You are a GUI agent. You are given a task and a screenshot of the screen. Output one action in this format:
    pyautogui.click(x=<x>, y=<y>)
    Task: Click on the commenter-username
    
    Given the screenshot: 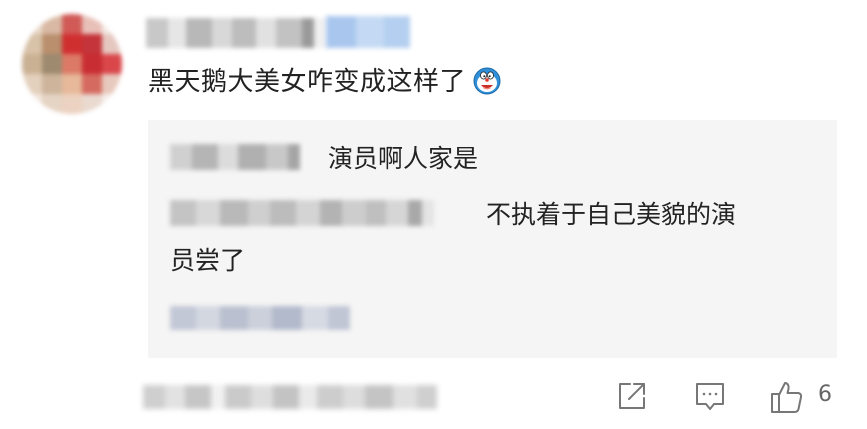 What is the action you would take?
    pyautogui.click(x=236, y=33)
    